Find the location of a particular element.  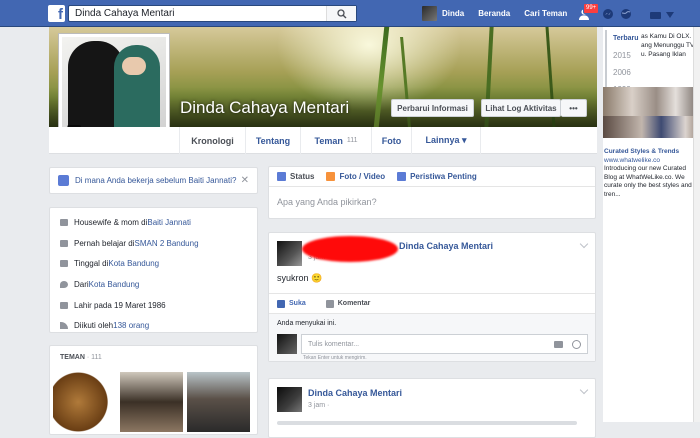

photo-icon is located at coordinates (331, 176).